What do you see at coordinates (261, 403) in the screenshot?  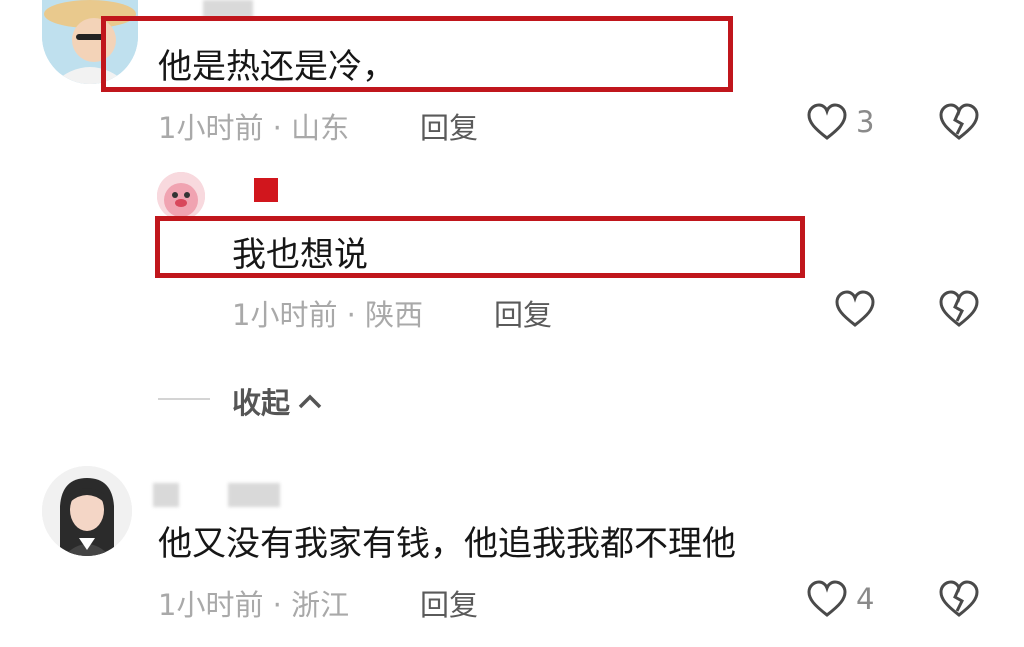 I see `collapse-label: 收起` at bounding box center [261, 403].